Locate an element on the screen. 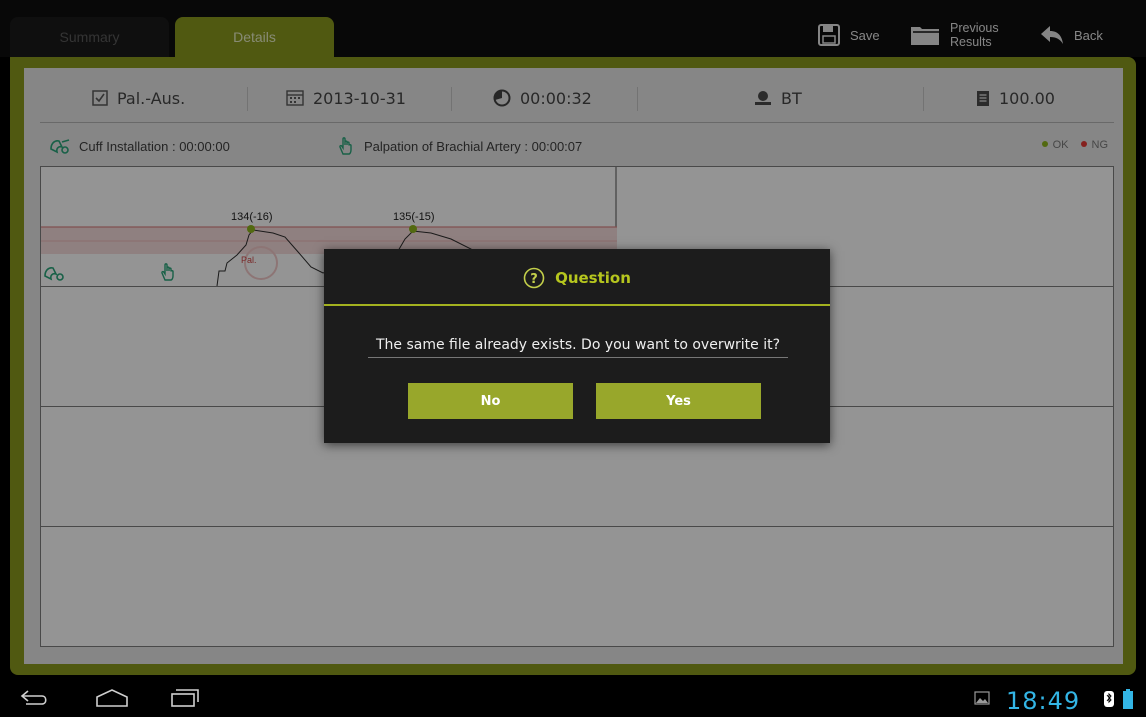 The width and height of the screenshot is (1146, 717). gallery-notification-icon is located at coordinates (982, 698).